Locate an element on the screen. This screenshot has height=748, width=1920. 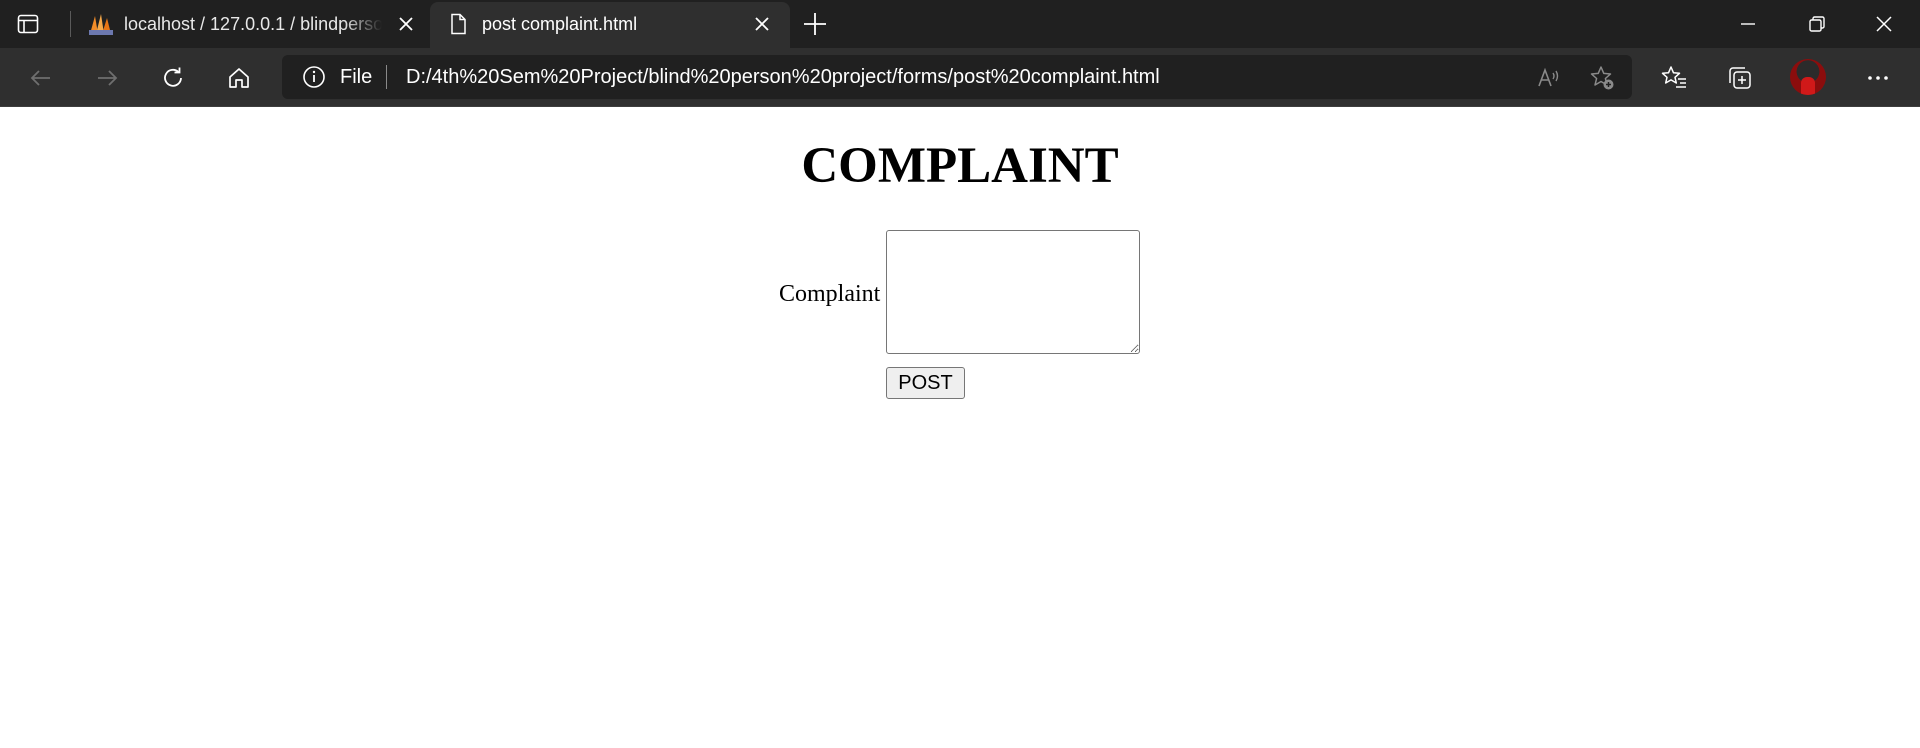
complaint-label: Complaint is located at coordinates (830, 294).